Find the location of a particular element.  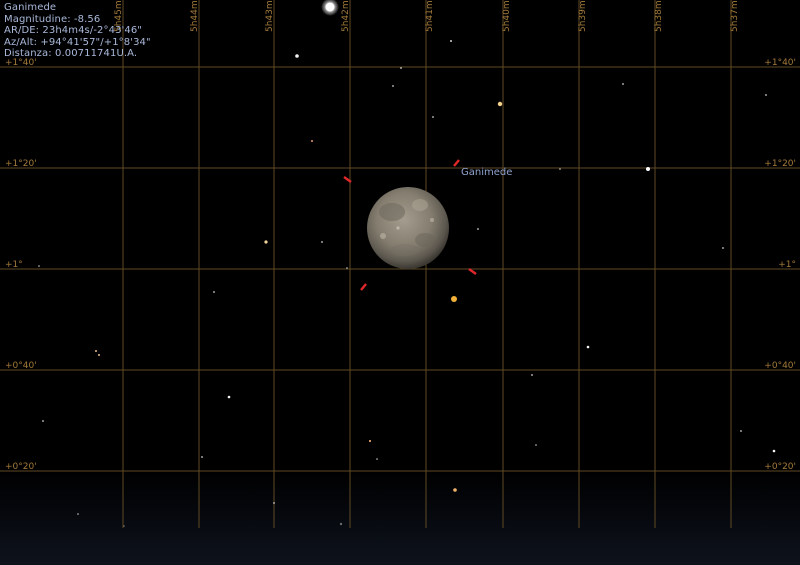

object-distance: Distanza: 0.00711741U.A. is located at coordinates (71, 53).